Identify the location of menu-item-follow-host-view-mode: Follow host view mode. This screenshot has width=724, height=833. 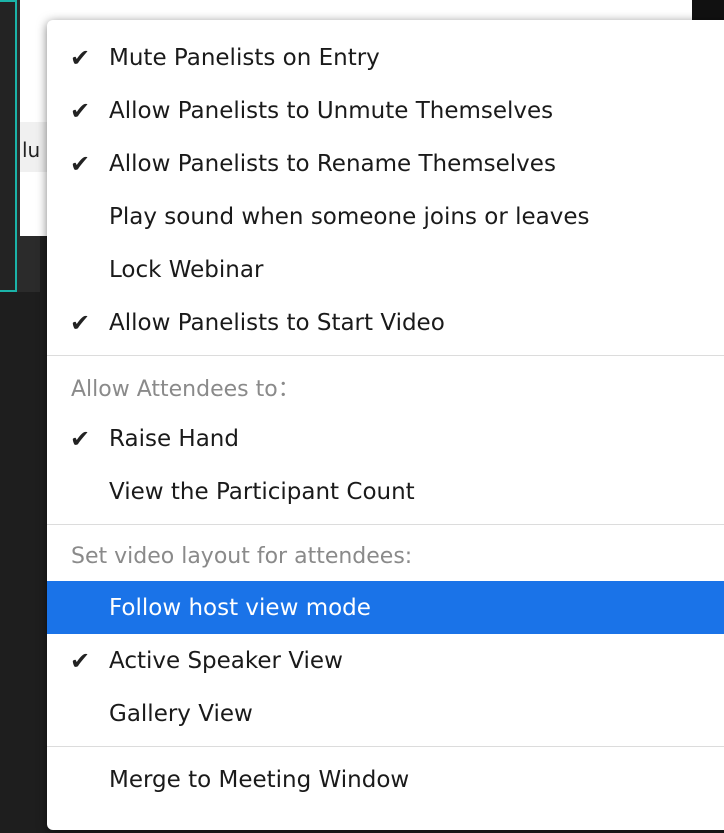
(385, 607).